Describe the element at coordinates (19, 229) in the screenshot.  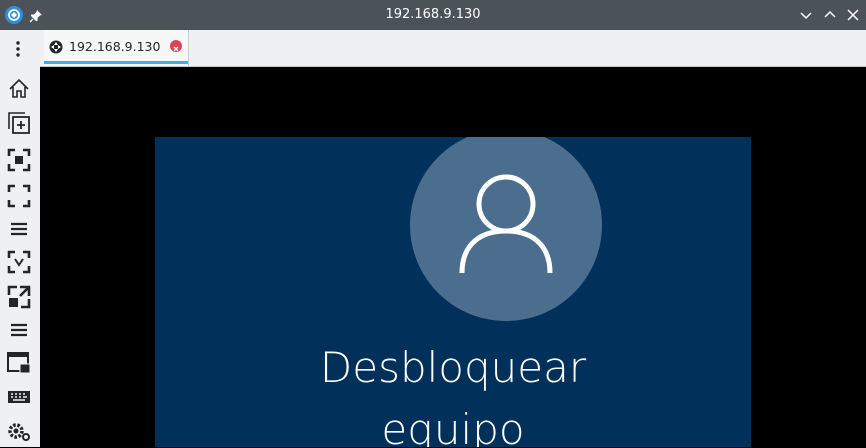
I see `menu-icon` at that location.